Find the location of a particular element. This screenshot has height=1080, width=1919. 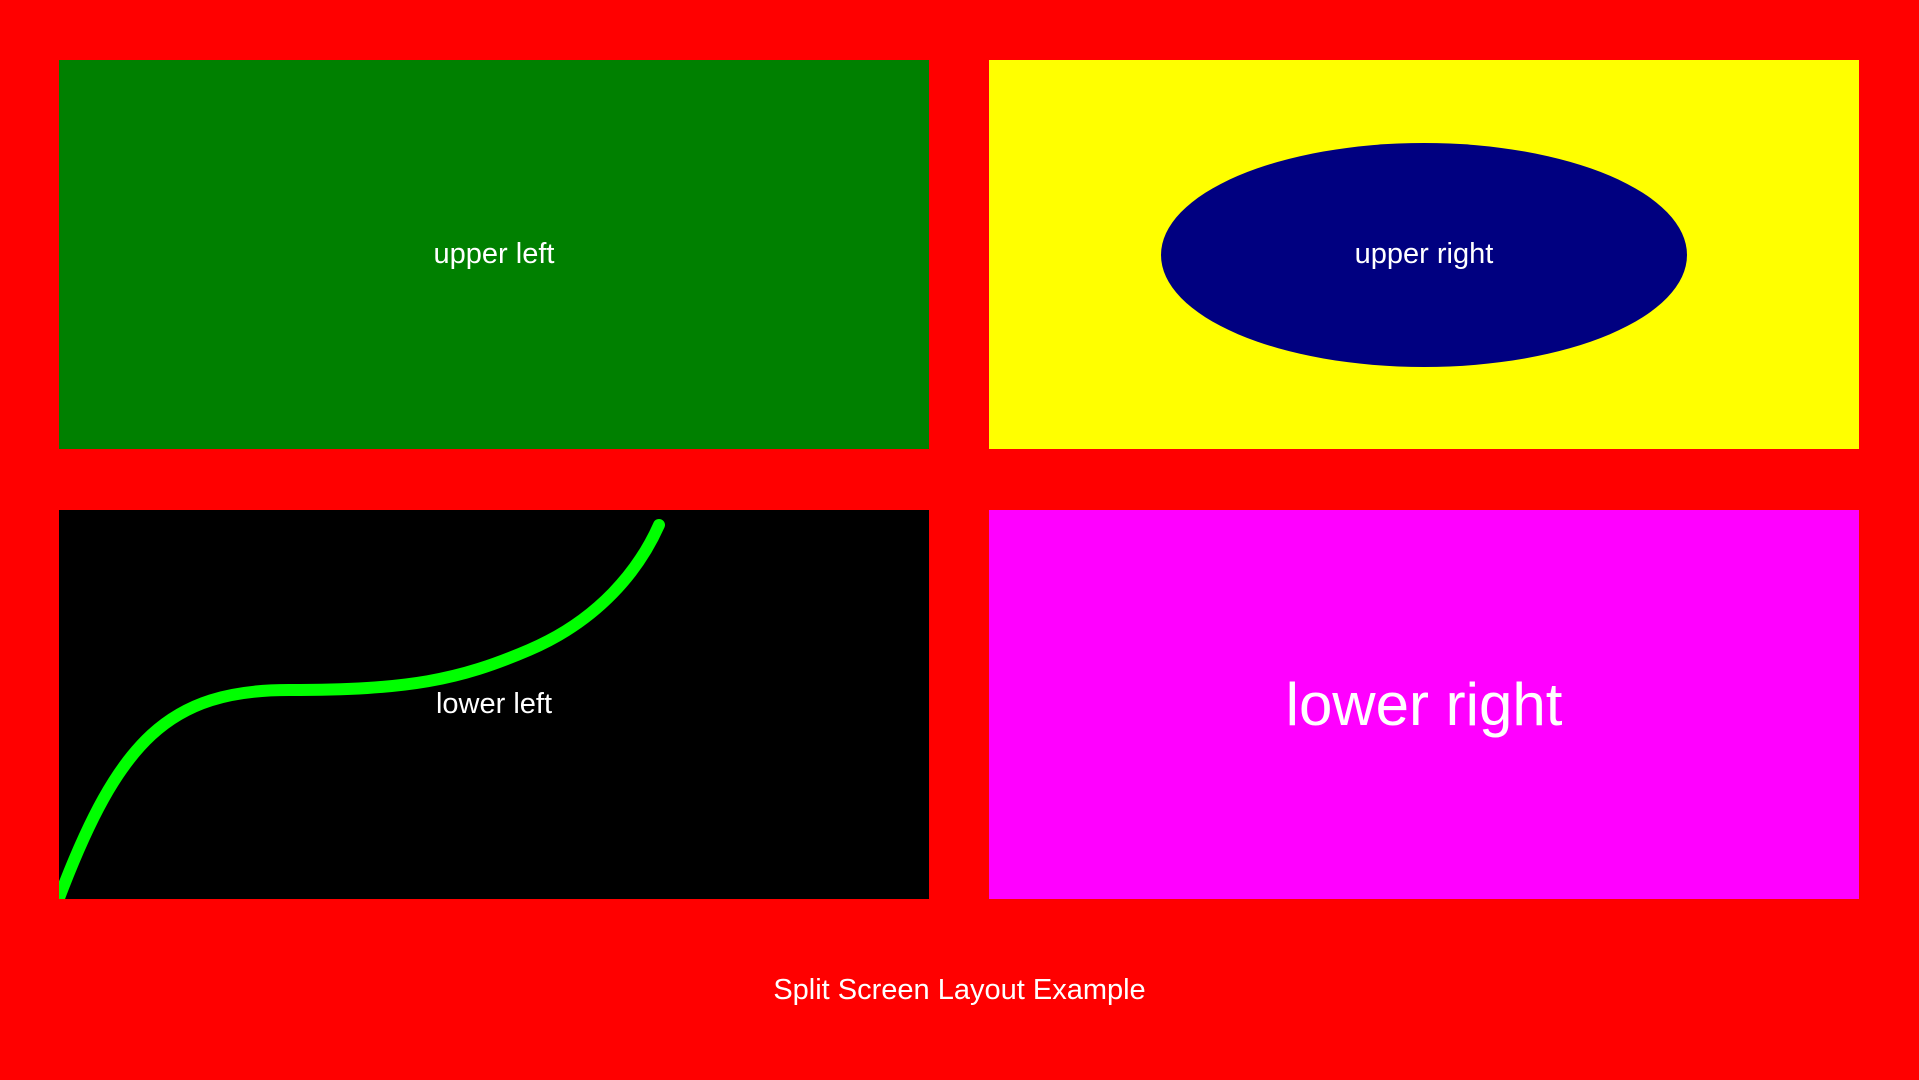

panel-lower-right-label: lower right is located at coordinates (1424, 704).